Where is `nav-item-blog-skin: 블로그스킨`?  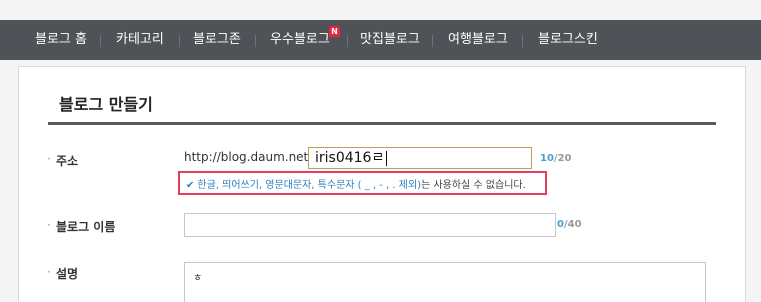
nav-item-blog-skin: 블로그스킨 is located at coordinates (568, 40).